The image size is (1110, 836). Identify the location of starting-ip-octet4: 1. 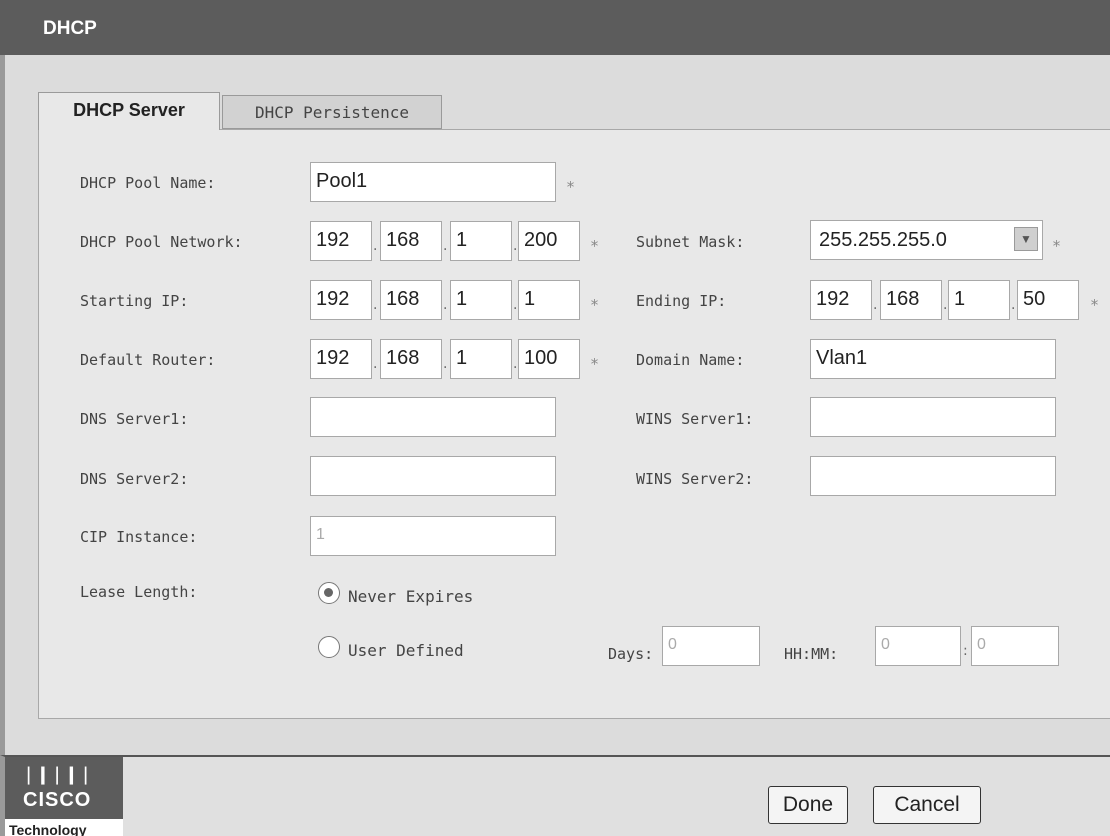
(549, 300).